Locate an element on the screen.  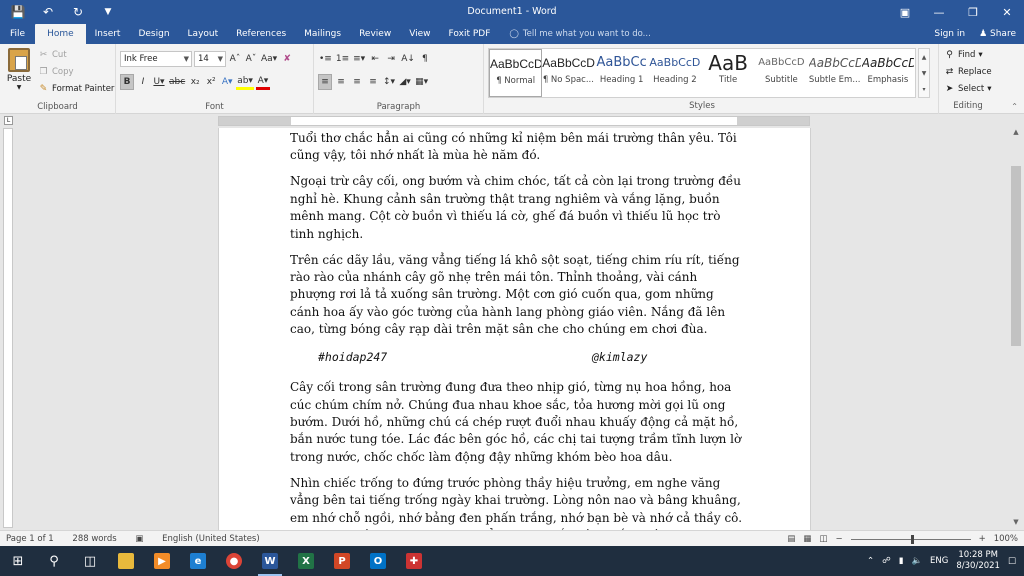
style-title: AaB Title is located at coordinates (728, 73).